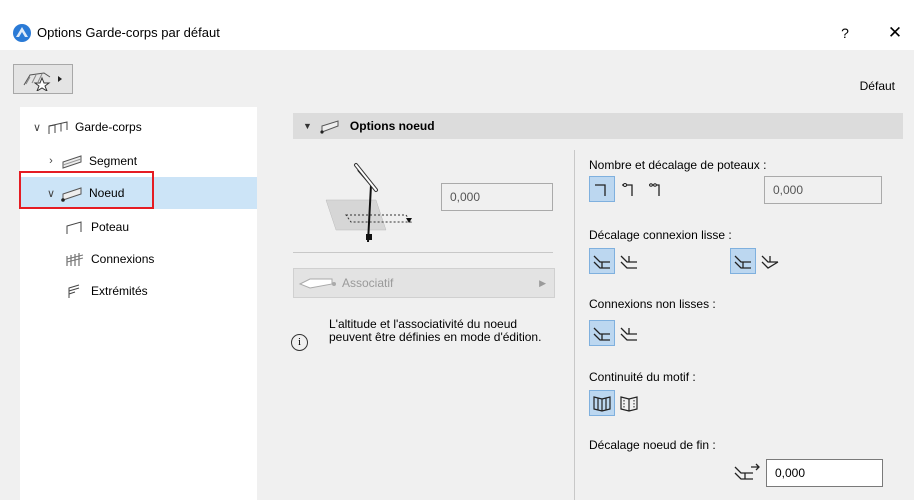  I want to click on tree-item-connexions: Connexions, so click(107, 259).